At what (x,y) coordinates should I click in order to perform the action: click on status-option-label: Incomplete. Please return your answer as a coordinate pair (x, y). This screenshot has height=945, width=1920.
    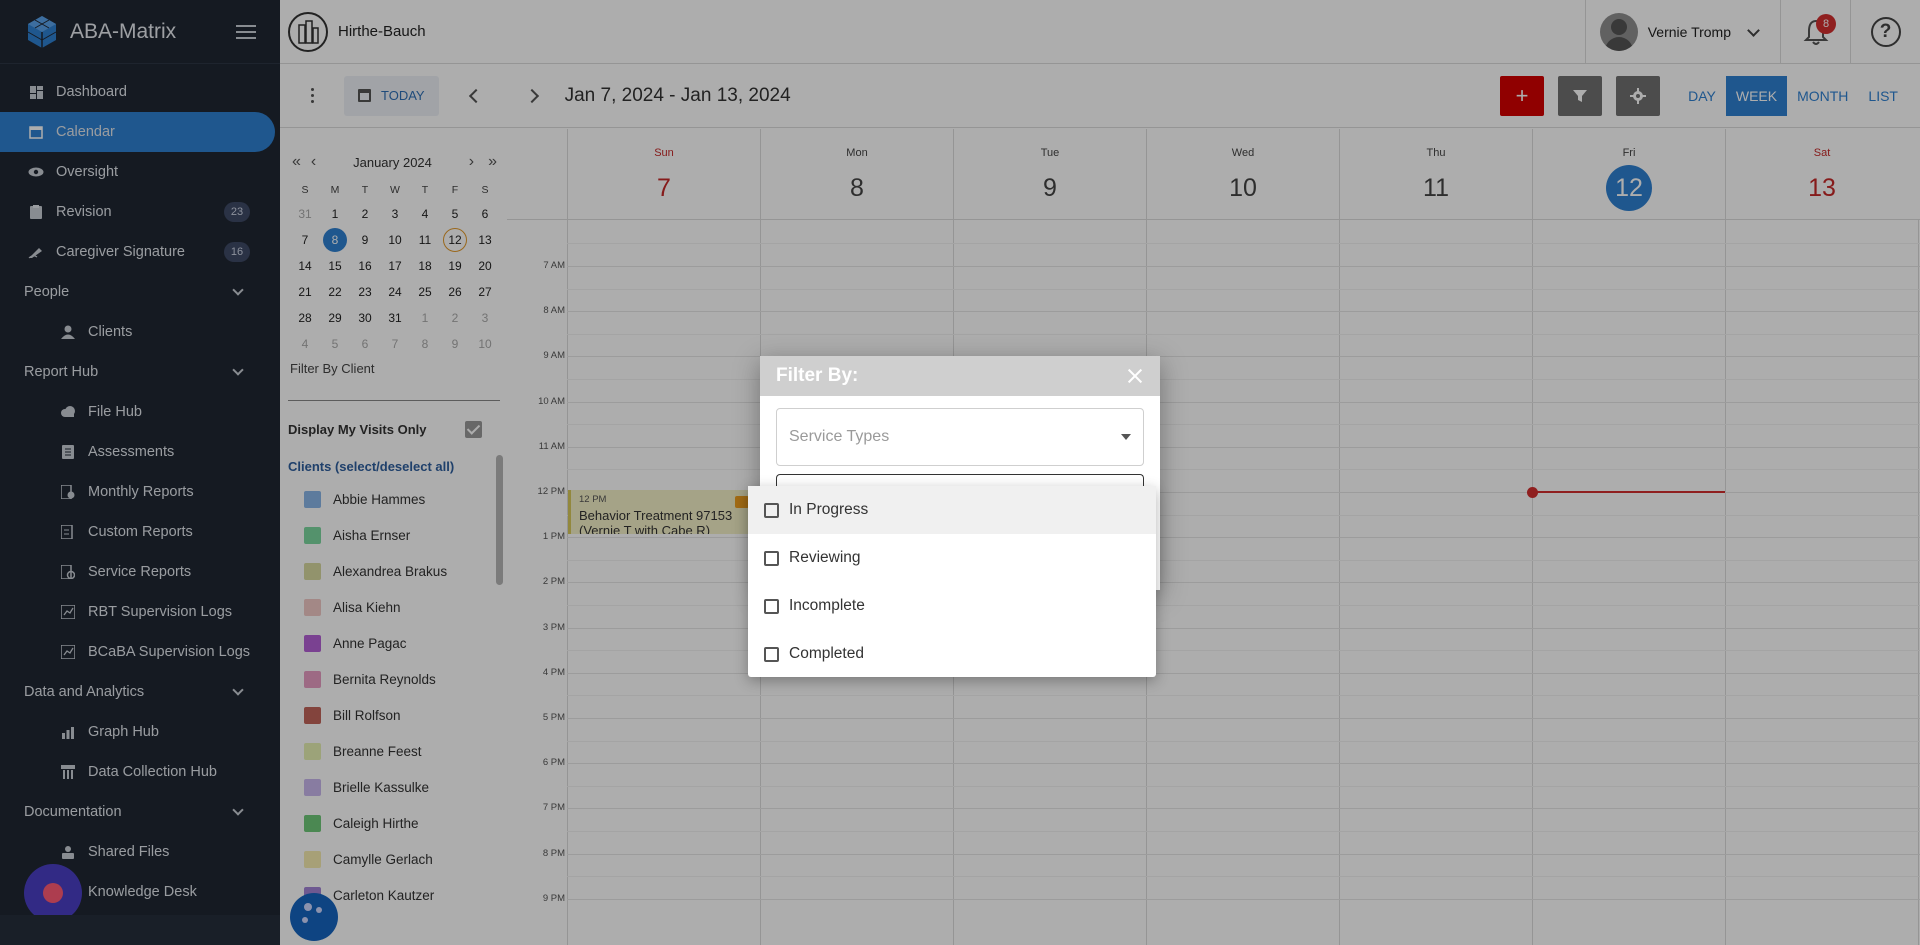
    Looking at the image, I should click on (827, 605).